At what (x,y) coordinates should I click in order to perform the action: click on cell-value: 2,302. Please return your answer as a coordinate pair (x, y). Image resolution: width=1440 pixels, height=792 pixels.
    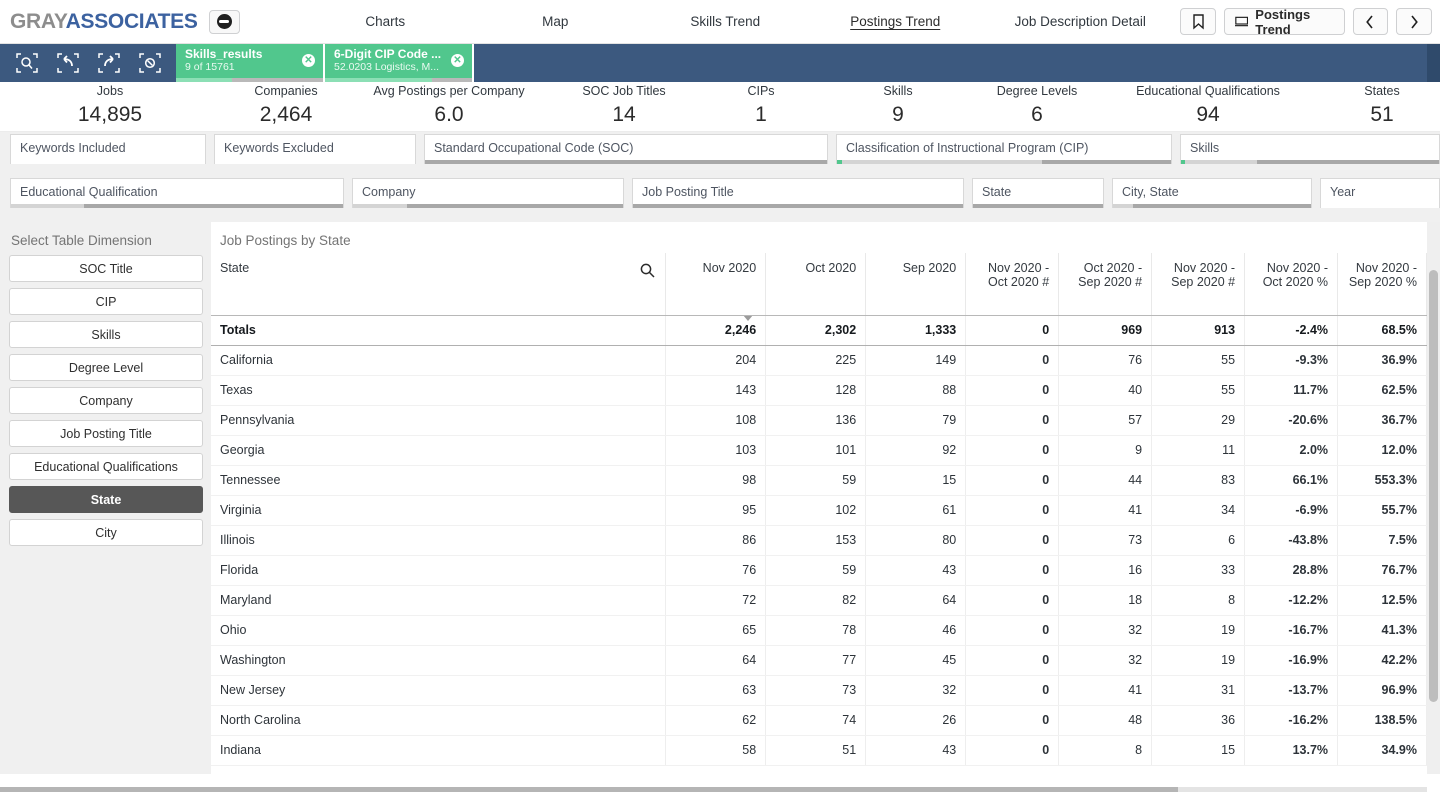
    Looking at the image, I should click on (816, 330).